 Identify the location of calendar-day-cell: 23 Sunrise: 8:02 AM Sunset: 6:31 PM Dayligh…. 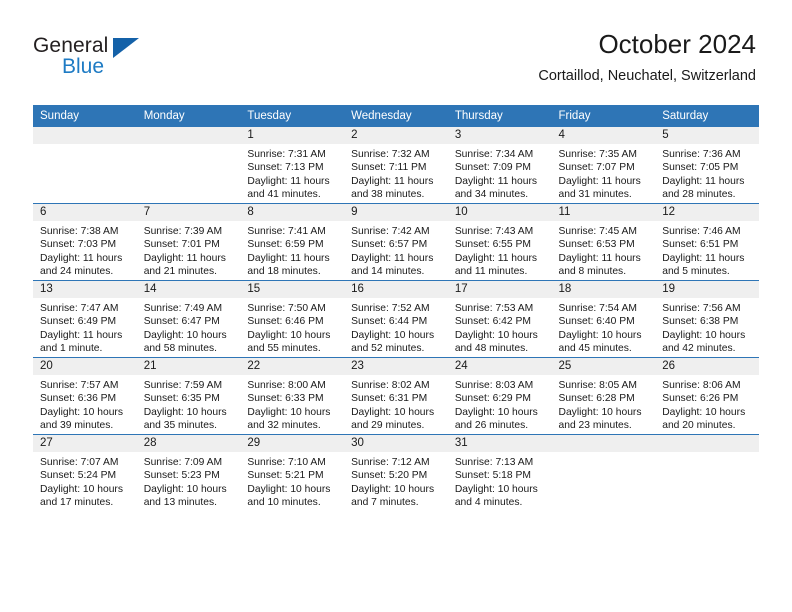
(396, 396).